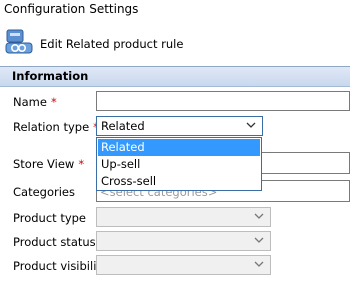  What do you see at coordinates (50, 218) in the screenshot?
I see `product-type-label: Product type` at bounding box center [50, 218].